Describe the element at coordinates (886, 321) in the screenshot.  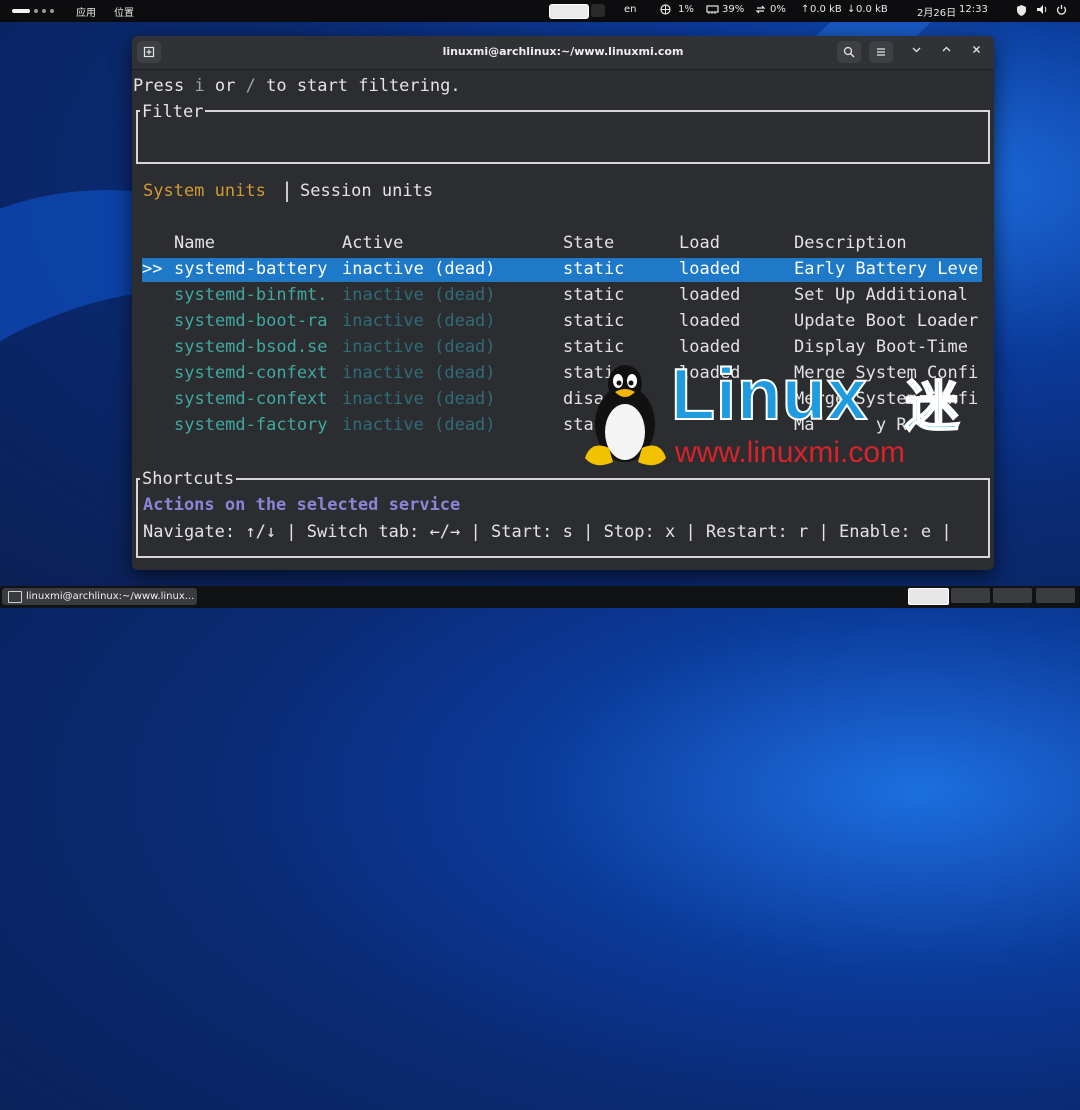
I see `unit-description: Update Boot Loader` at that location.